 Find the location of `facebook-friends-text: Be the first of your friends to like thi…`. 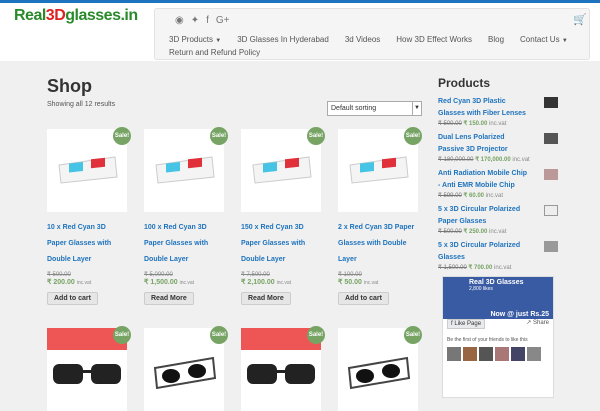

facebook-friends-text: Be the first of your friends to like thi… is located at coordinates (487, 340).